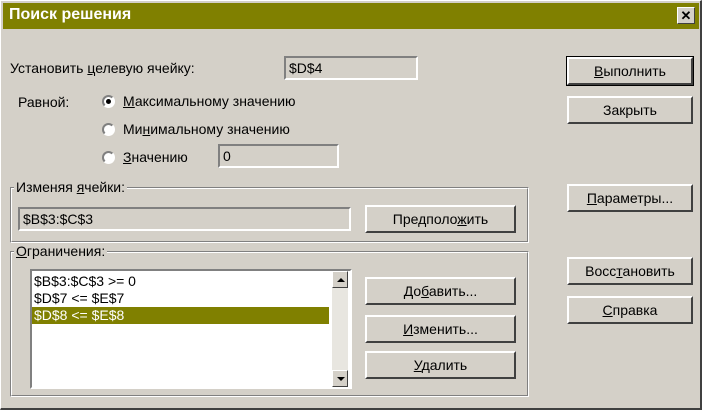 This screenshot has width=708, height=414. I want to click on target-cell-input: $D$4, so click(351, 68).